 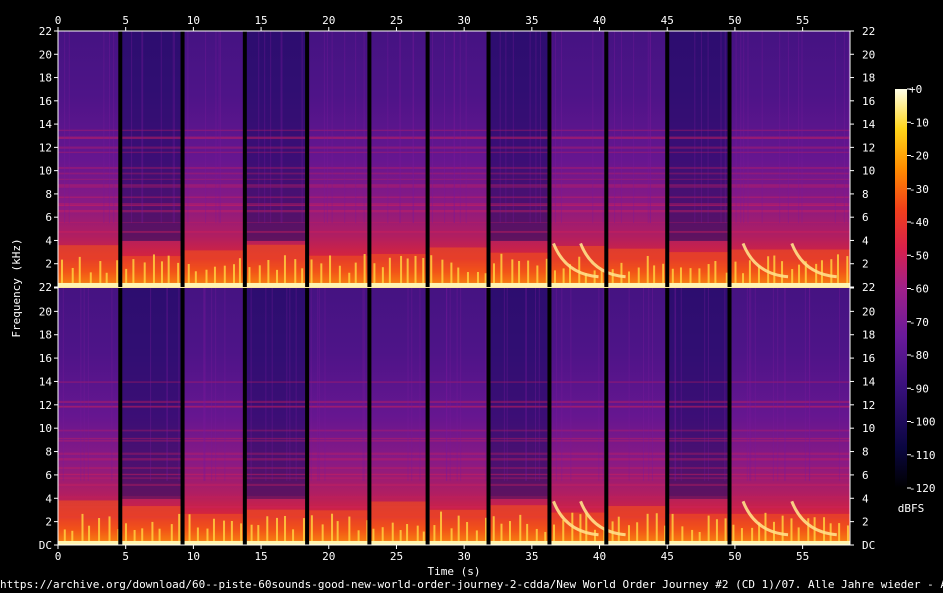 What do you see at coordinates (396, 556) in the screenshot?
I see `x-tick-label-bottom: 25` at bounding box center [396, 556].